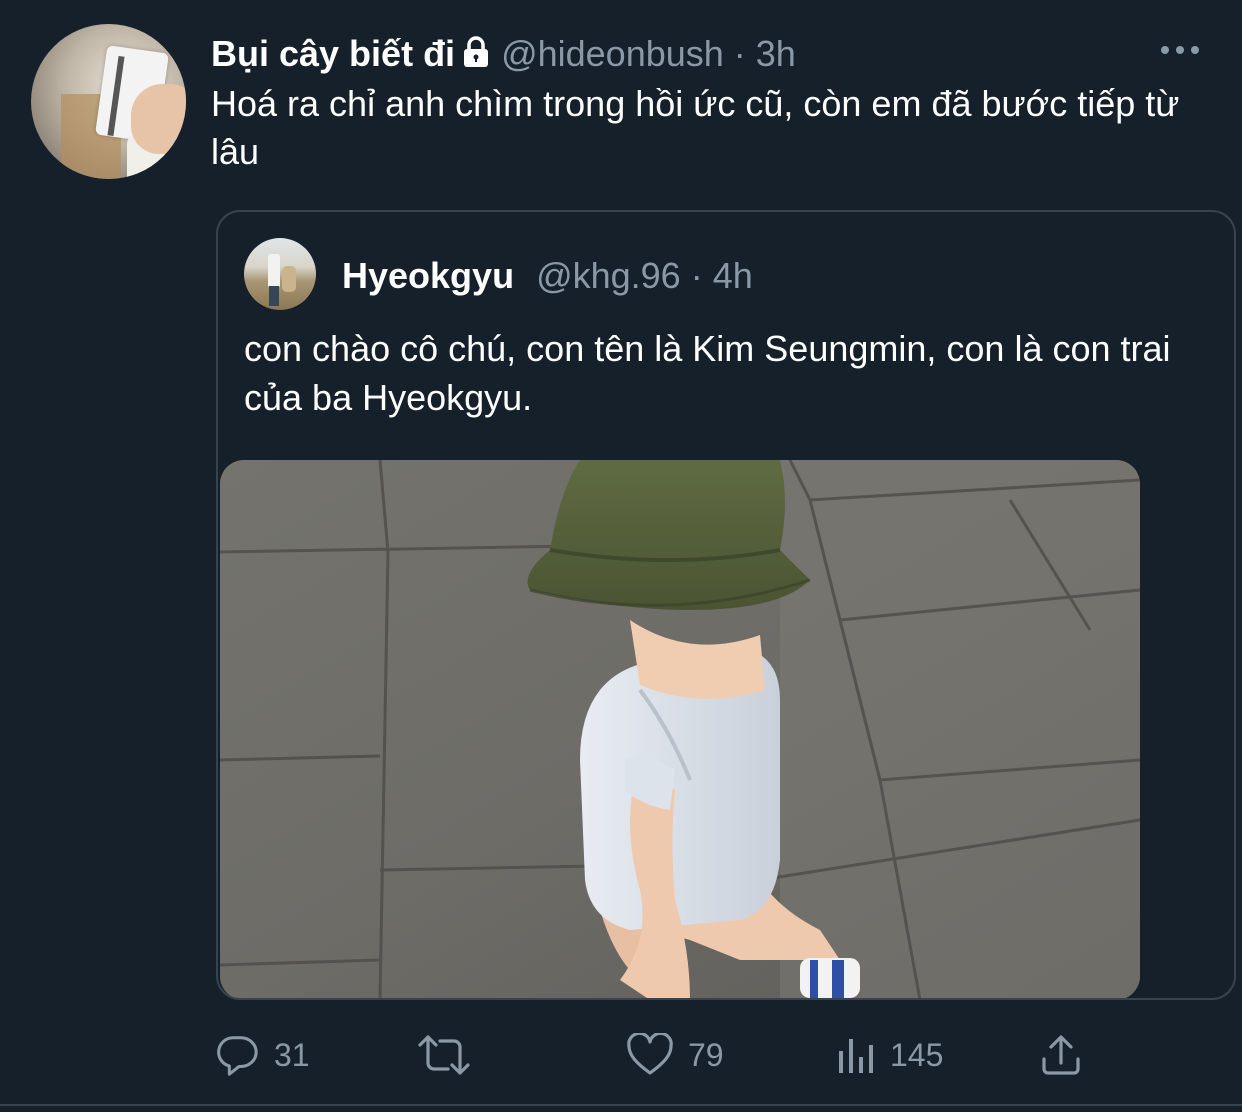  Describe the element at coordinates (621, 1055) in the screenshot. I see `tweet-actions: 31 79 145` at that location.